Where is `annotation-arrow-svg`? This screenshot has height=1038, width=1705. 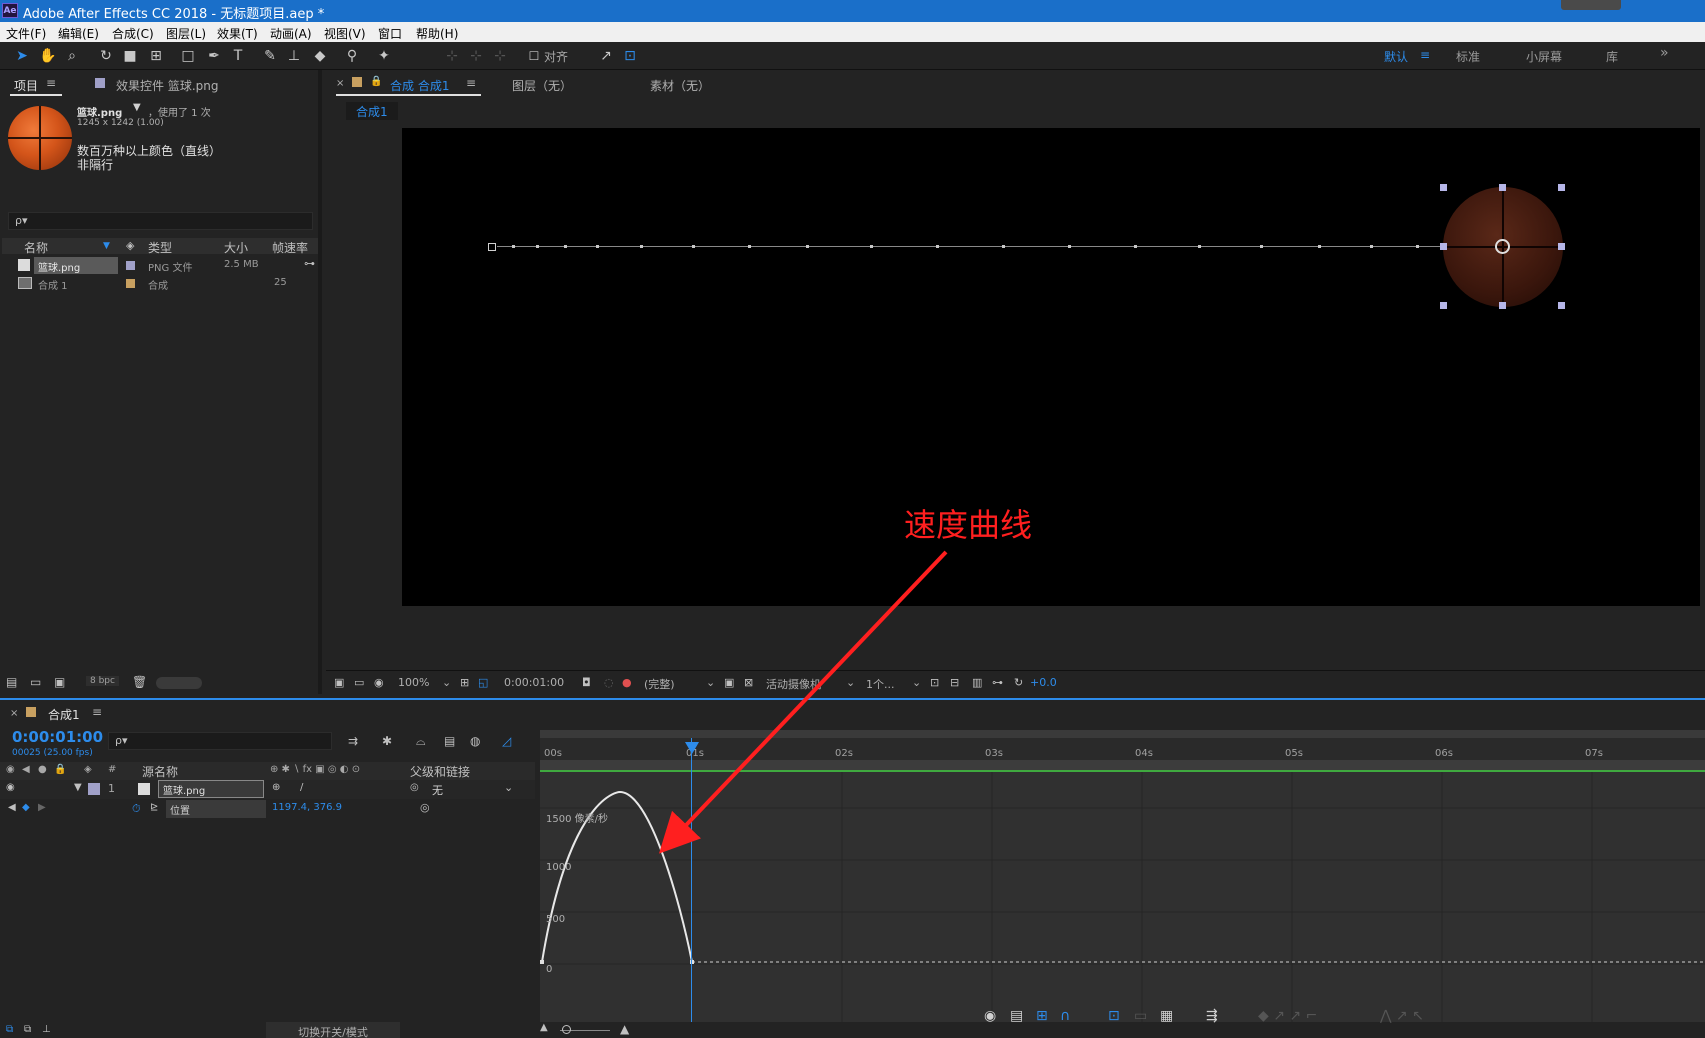 annotation-arrow-svg is located at coordinates (803, 702).